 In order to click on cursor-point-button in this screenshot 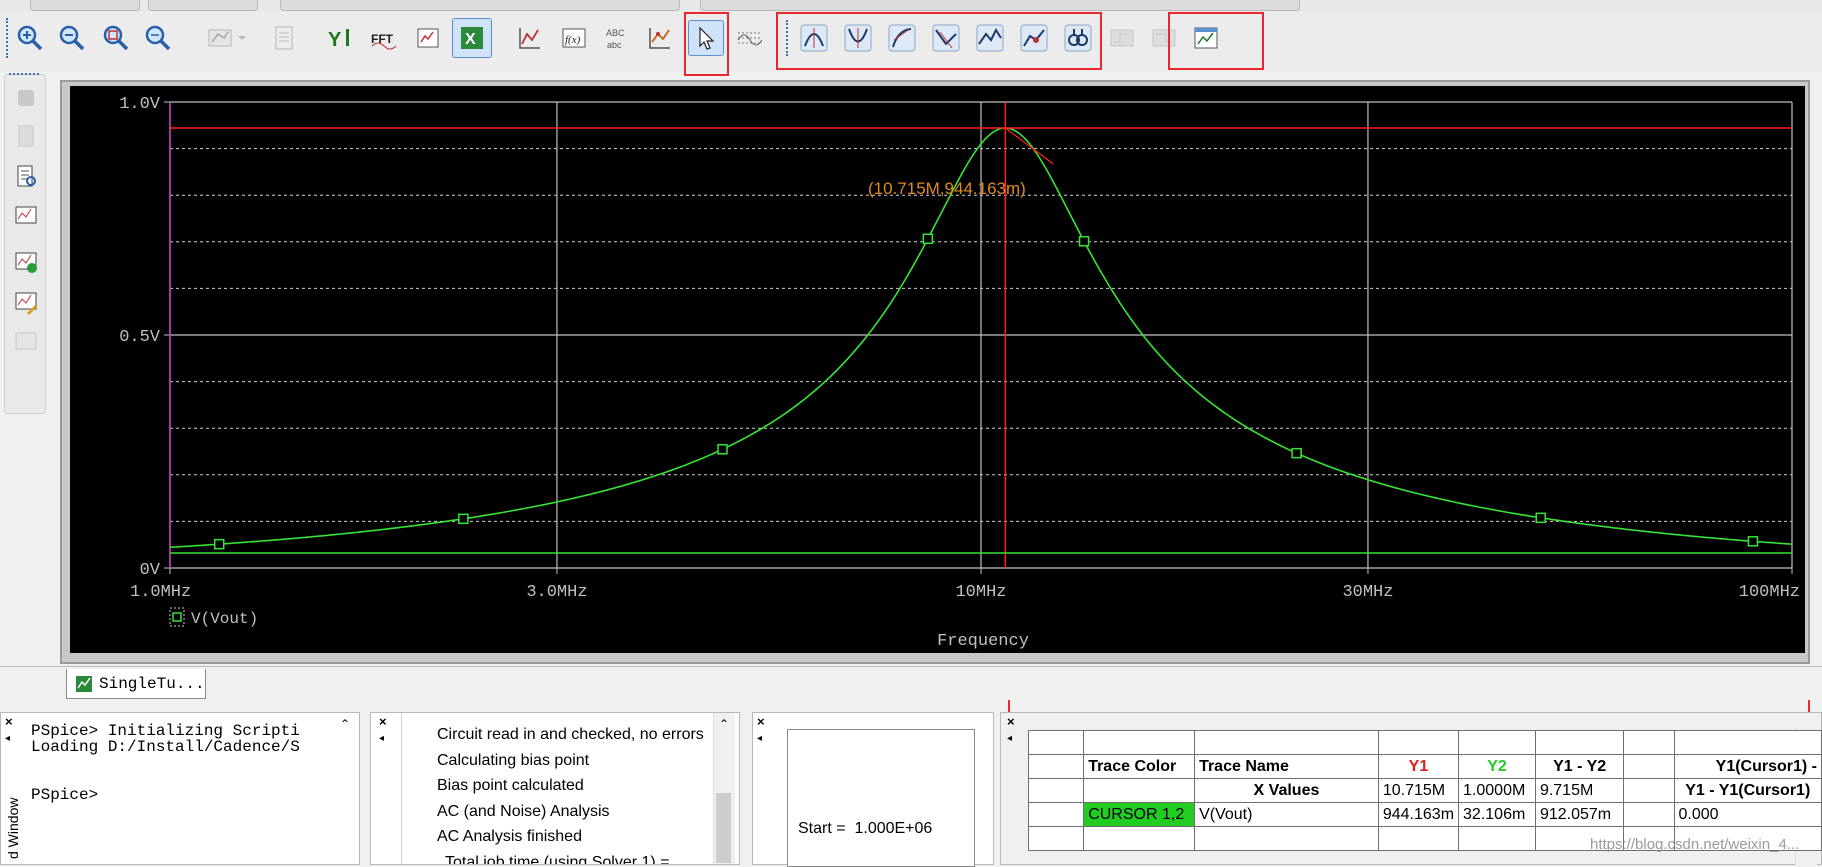, I will do `click(1034, 38)`.